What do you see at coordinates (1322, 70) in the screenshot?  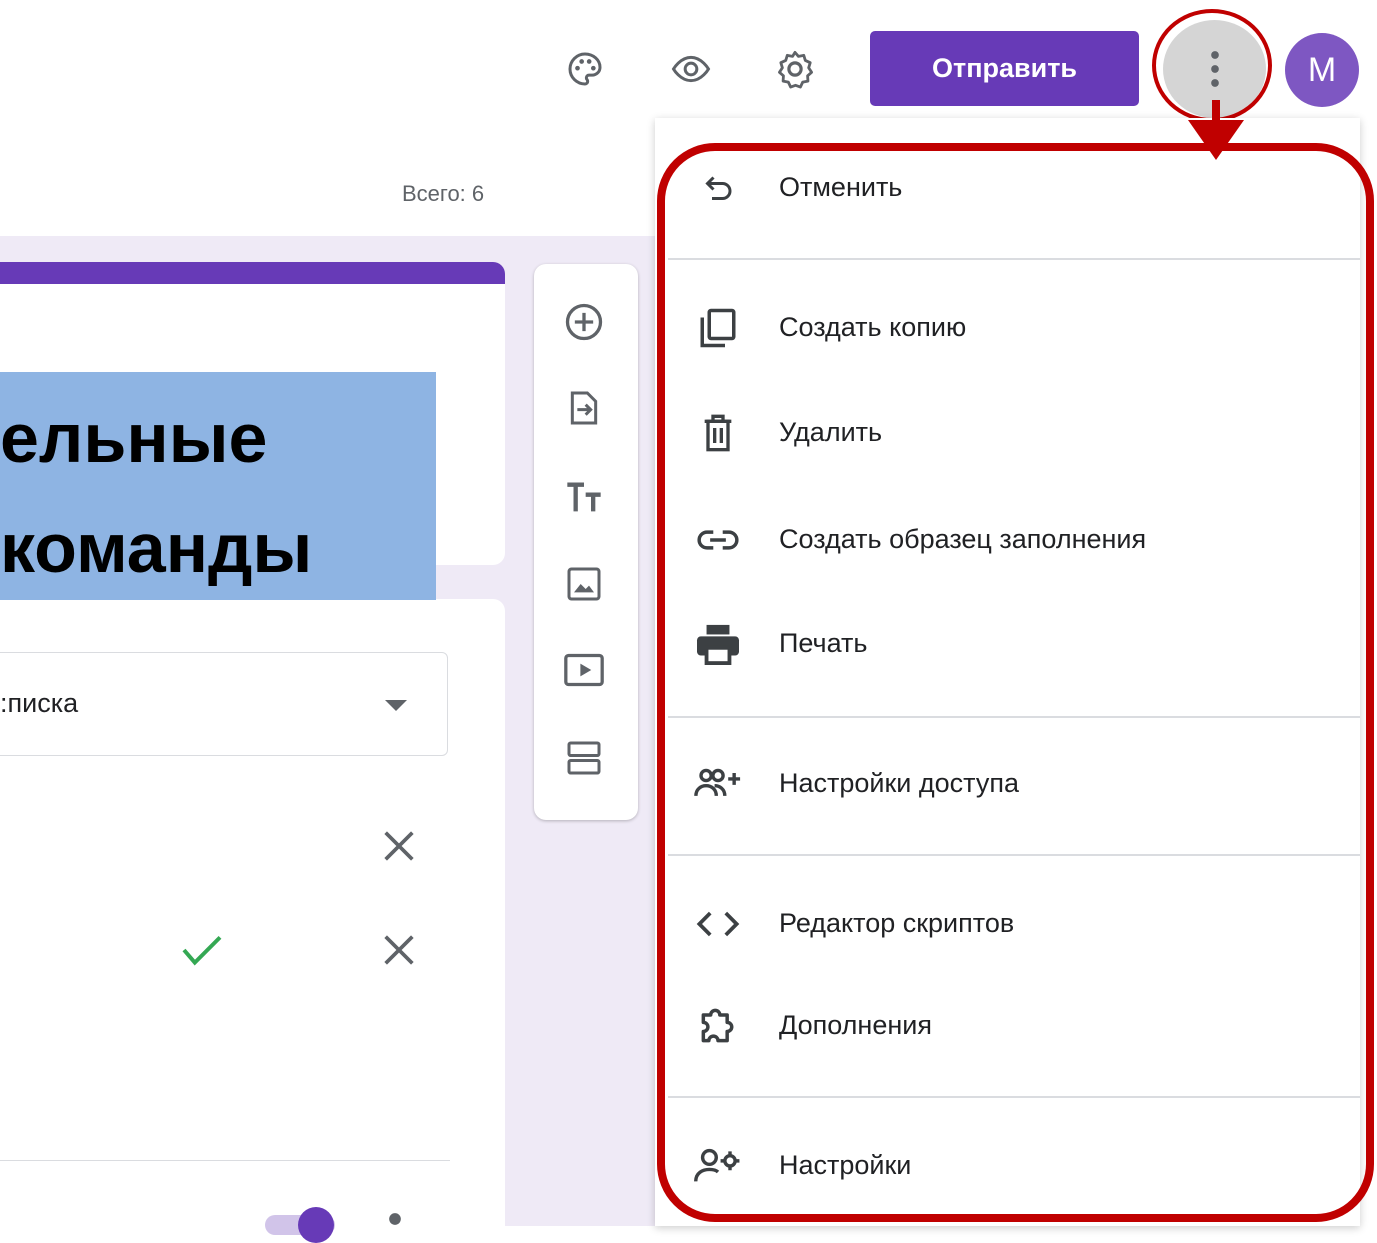 I see `avatar: M` at bounding box center [1322, 70].